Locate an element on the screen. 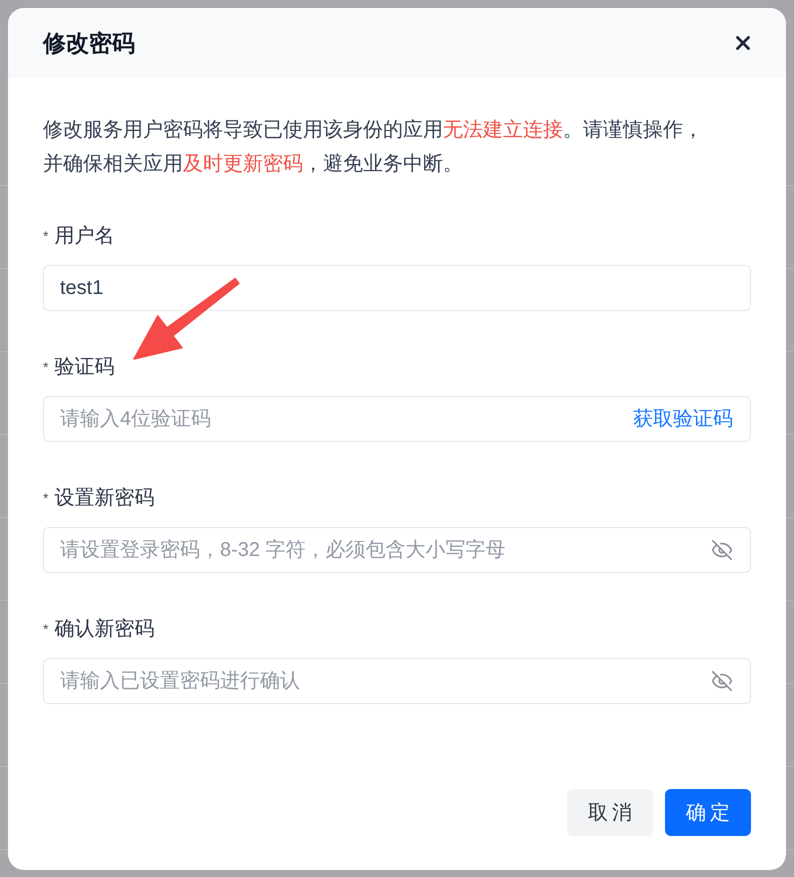 This screenshot has width=794, height=877. warning-text: 修改服务用户密码将导致已使用该身份的应用无法建立连接。请谨慎操作，并确保相关应用及时更新密码，避免业务中断。 is located at coordinates (373, 147).